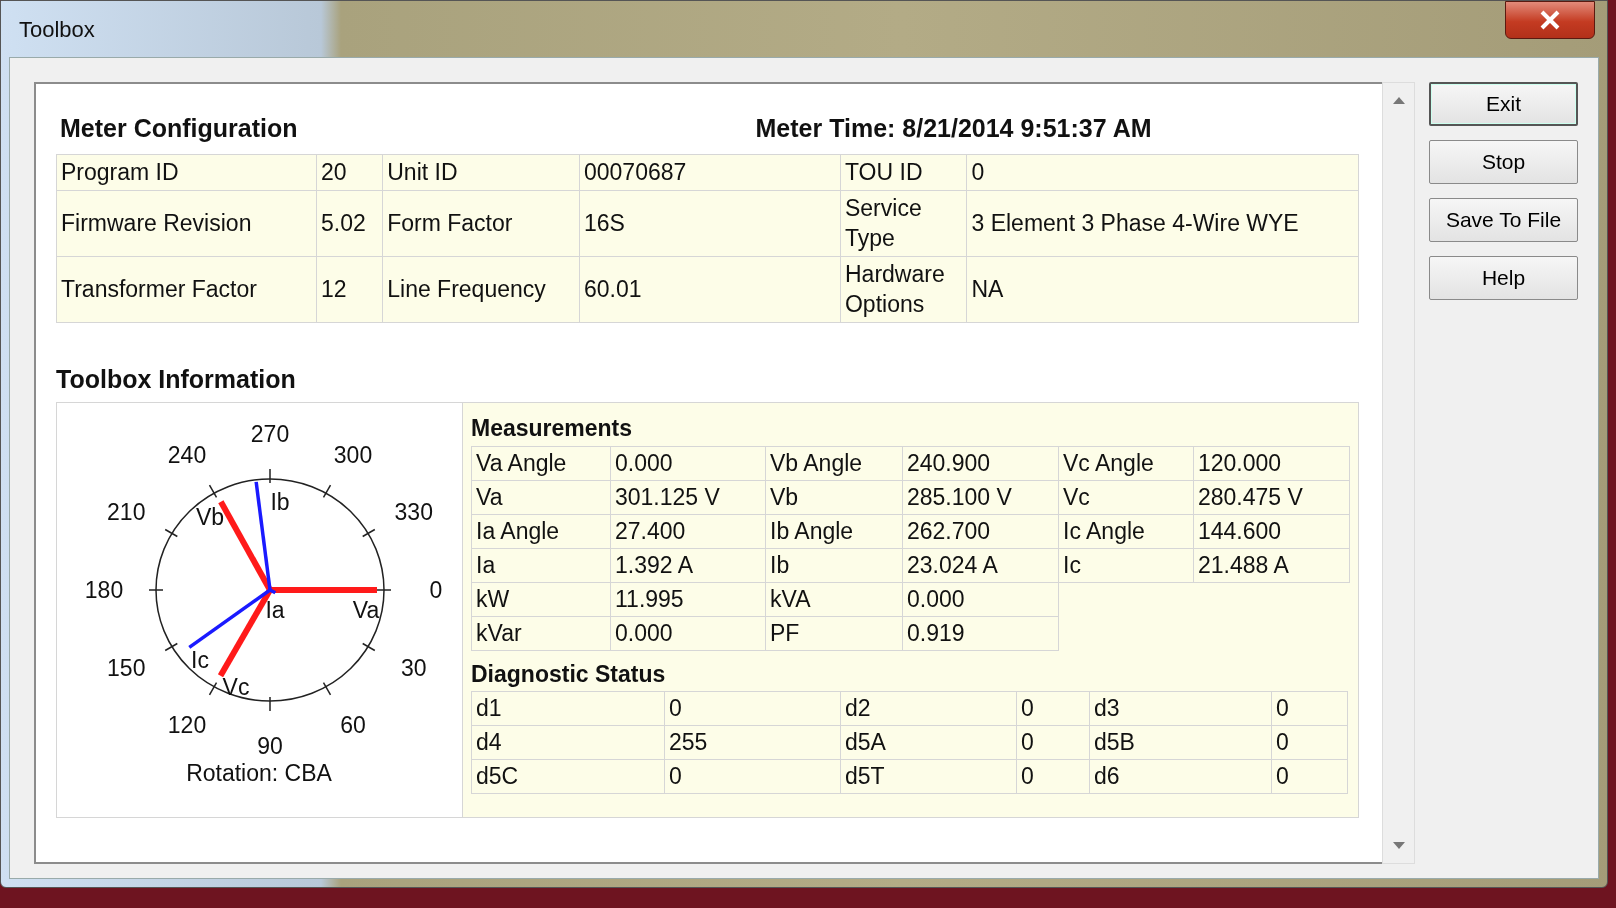 The height and width of the screenshot is (908, 1616). Describe the element at coordinates (176, 379) in the screenshot. I see `section-heading: Toolbox Information` at that location.